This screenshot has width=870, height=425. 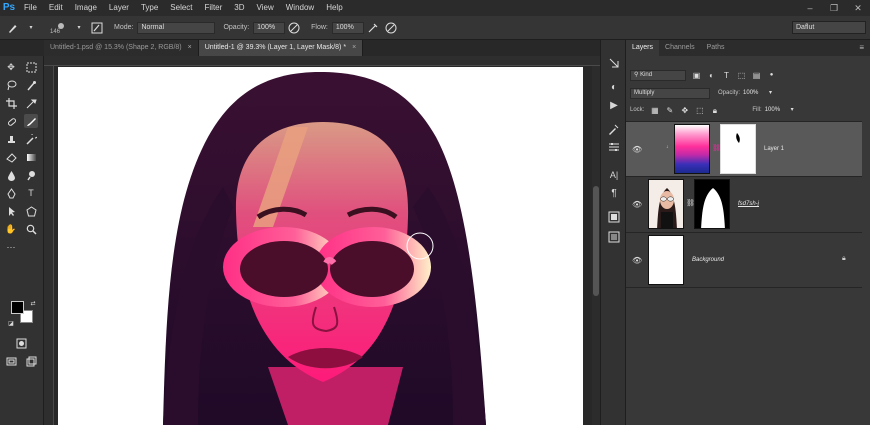 I want to click on pixel-filter-icon: ▣, so click(x=696, y=75).